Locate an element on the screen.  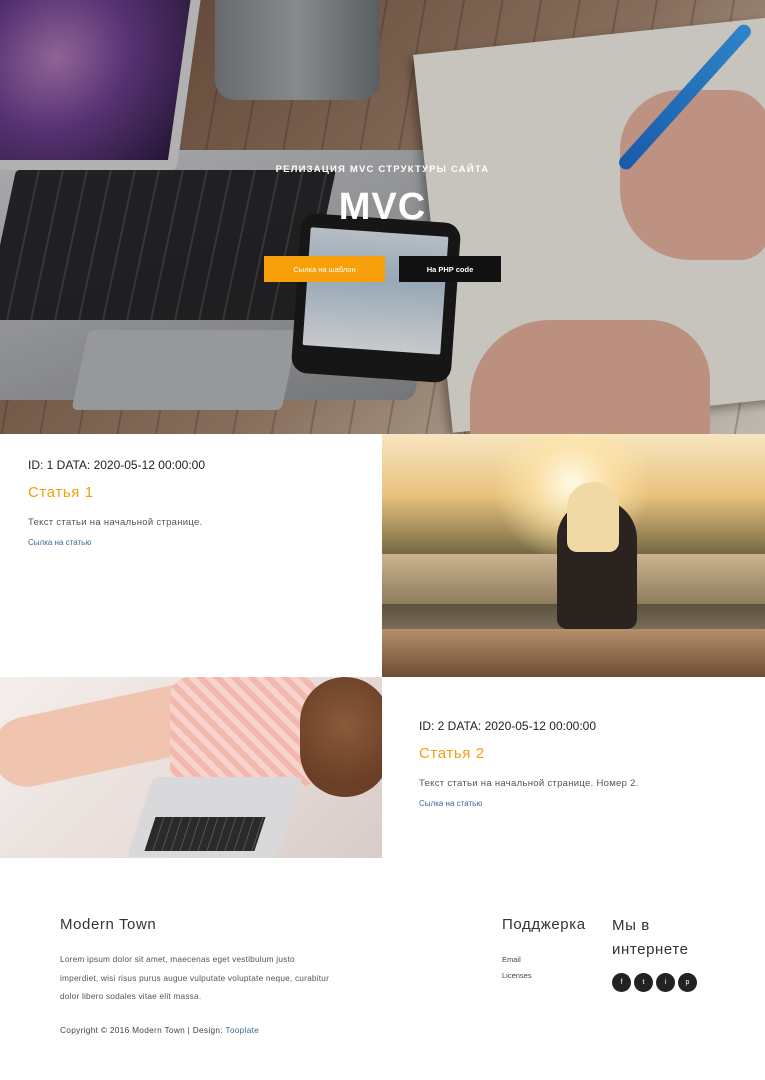
article-meta: ID: 1 DATA: 2020-05-12 00:00:00 is located at coordinates (116, 465).